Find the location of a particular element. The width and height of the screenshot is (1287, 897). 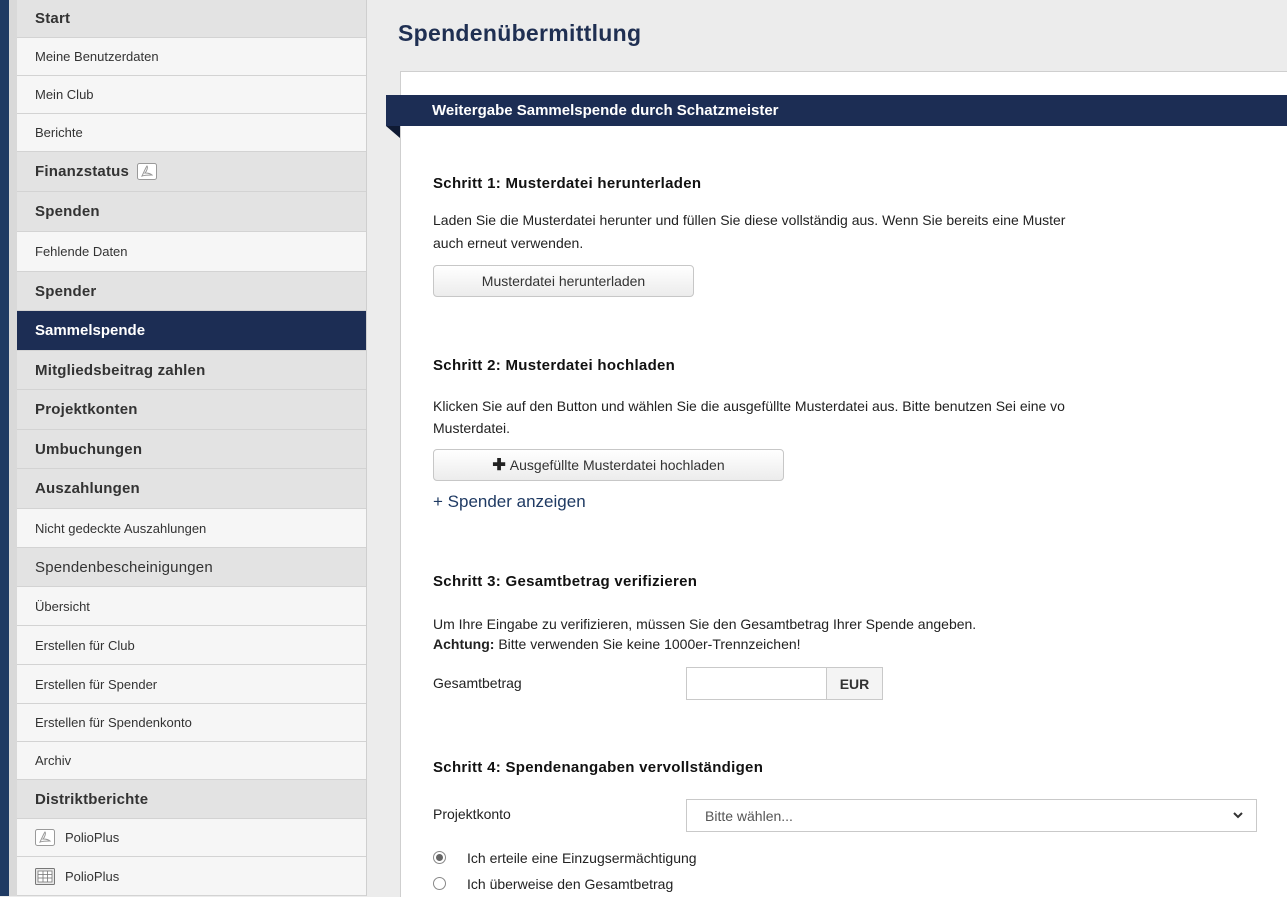

sidebar-item-label: Umbuchungen is located at coordinates (89, 449).